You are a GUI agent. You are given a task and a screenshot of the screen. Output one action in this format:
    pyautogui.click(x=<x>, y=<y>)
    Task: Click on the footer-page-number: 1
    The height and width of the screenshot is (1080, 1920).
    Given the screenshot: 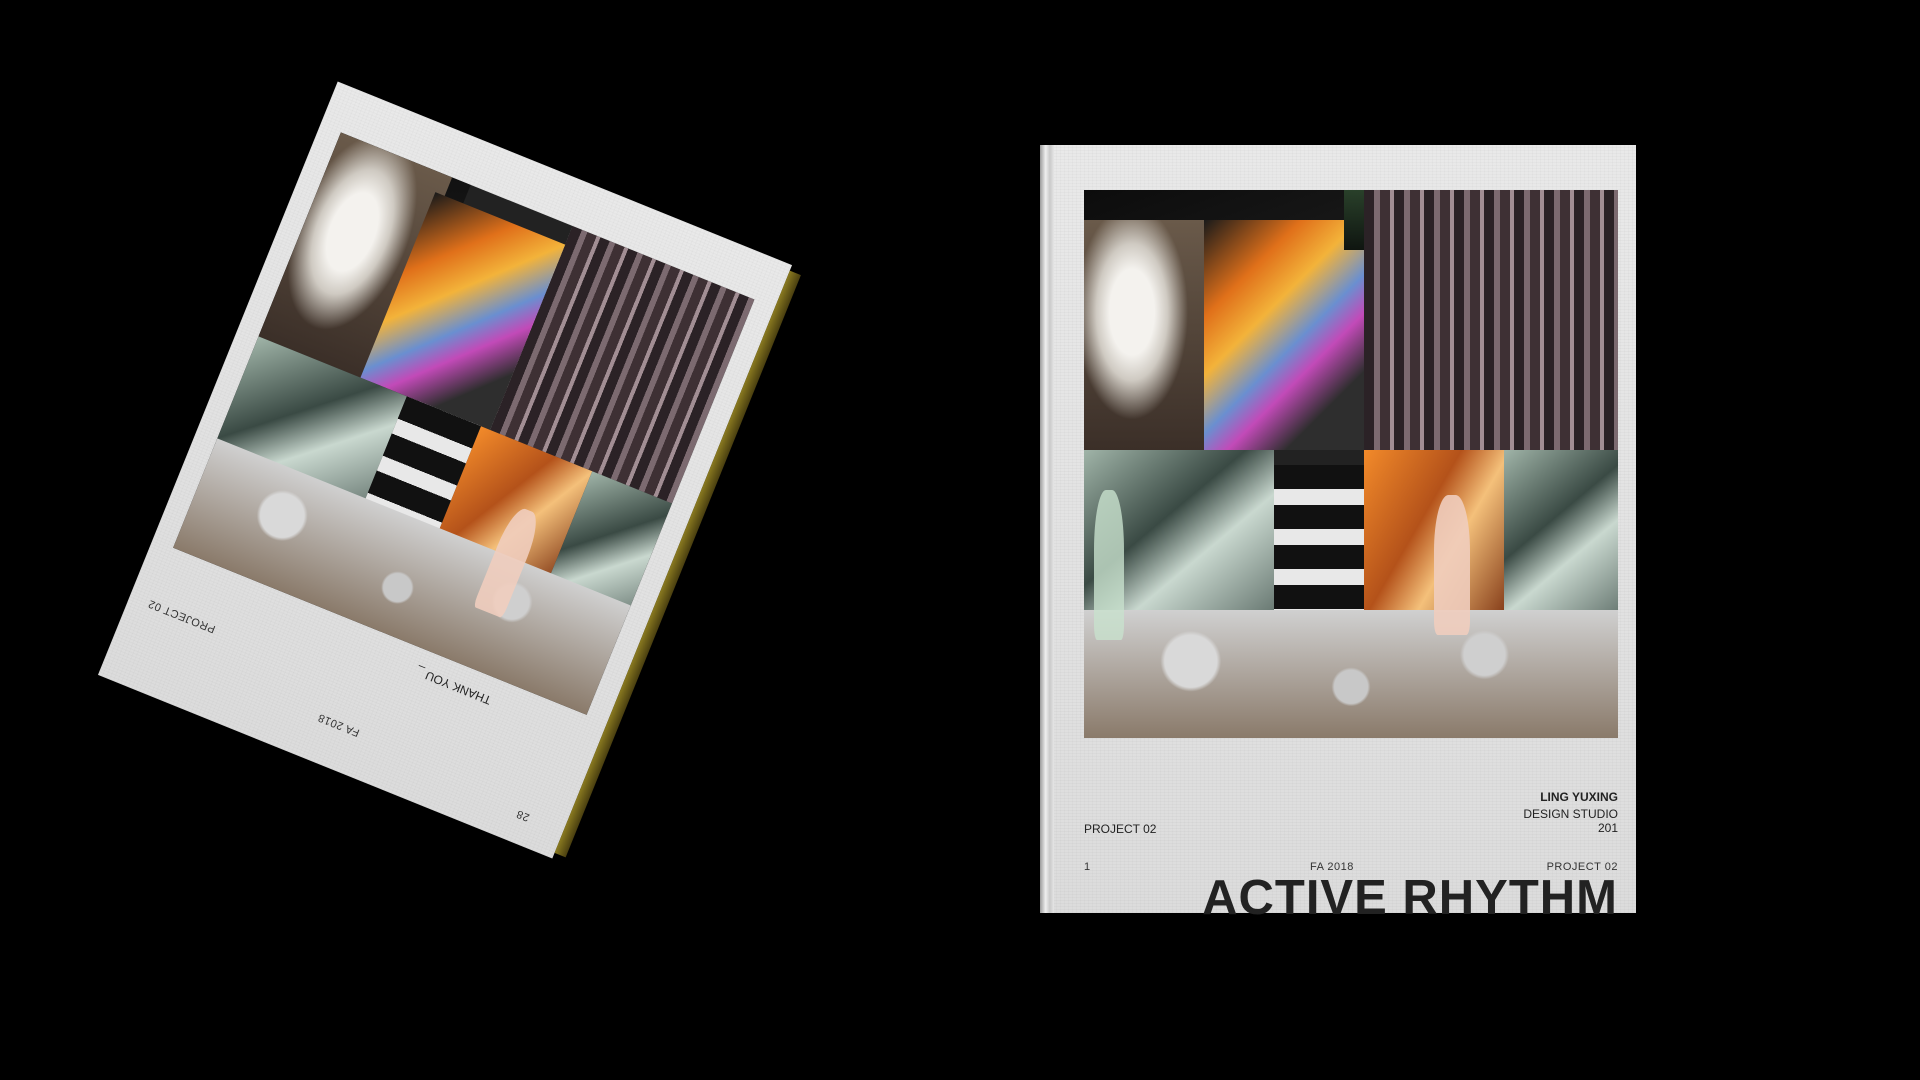 What is the action you would take?
    pyautogui.click(x=1087, y=867)
    